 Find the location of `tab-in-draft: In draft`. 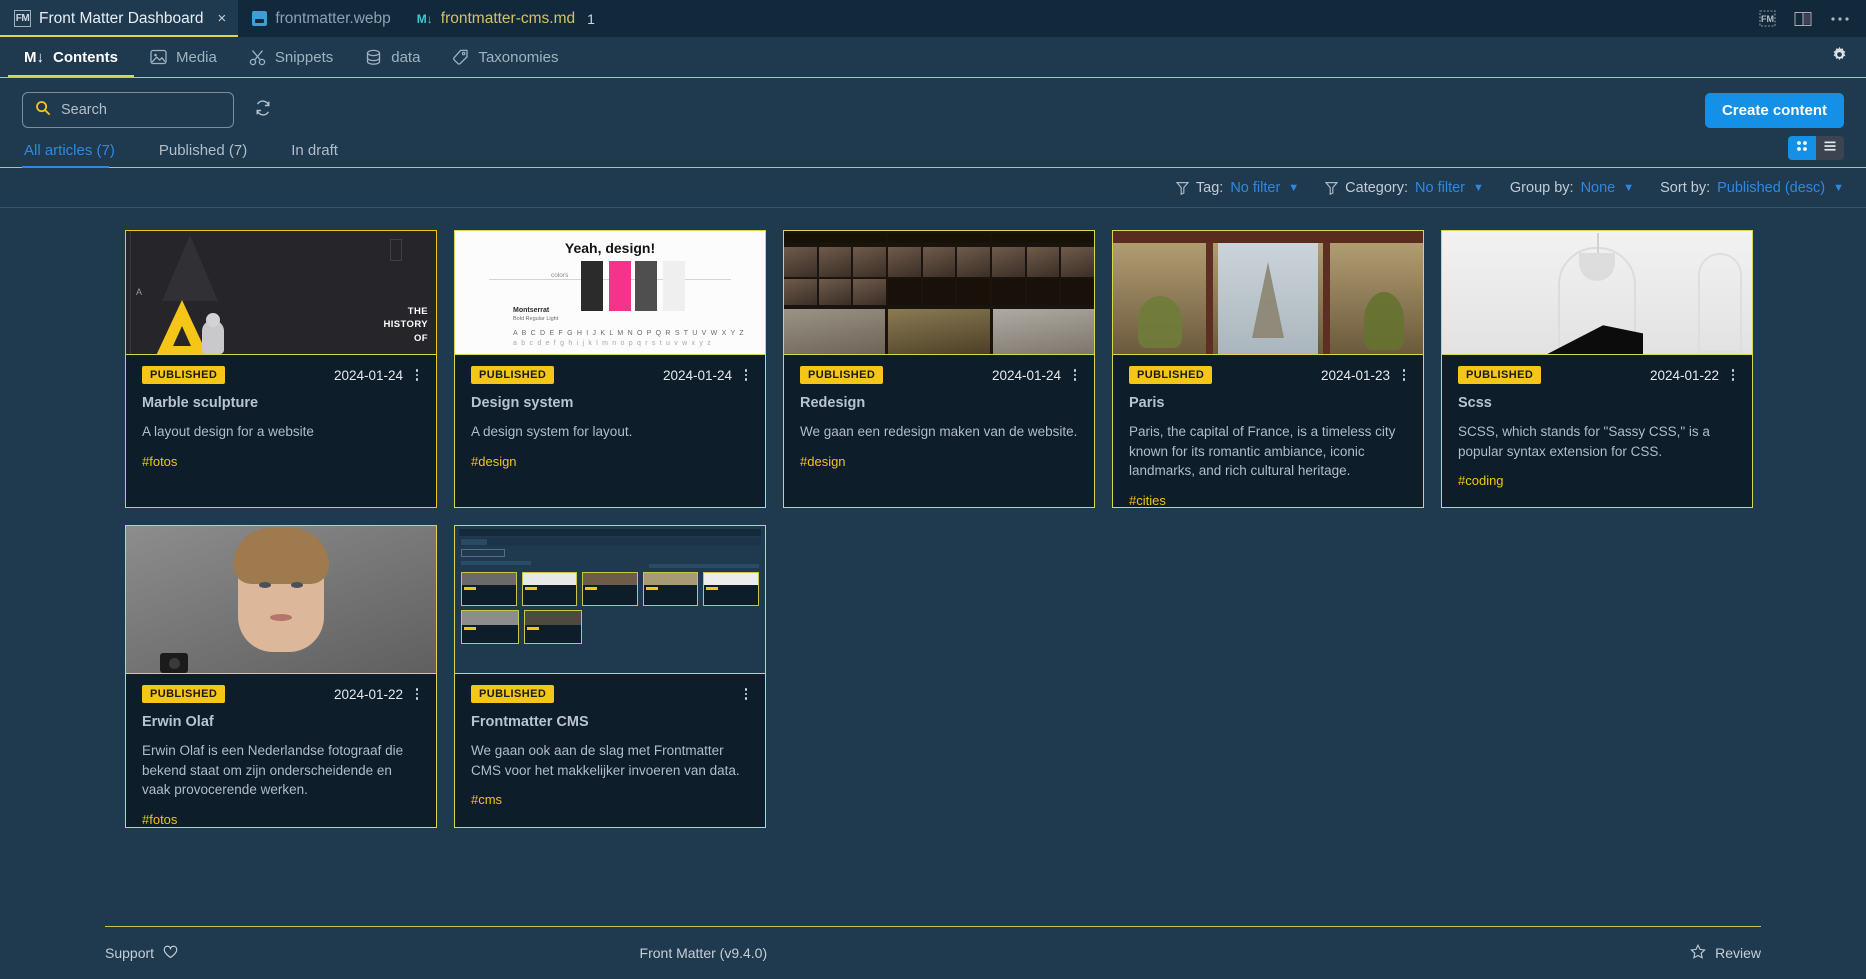

tab-in-draft: In draft is located at coordinates (321, 153).